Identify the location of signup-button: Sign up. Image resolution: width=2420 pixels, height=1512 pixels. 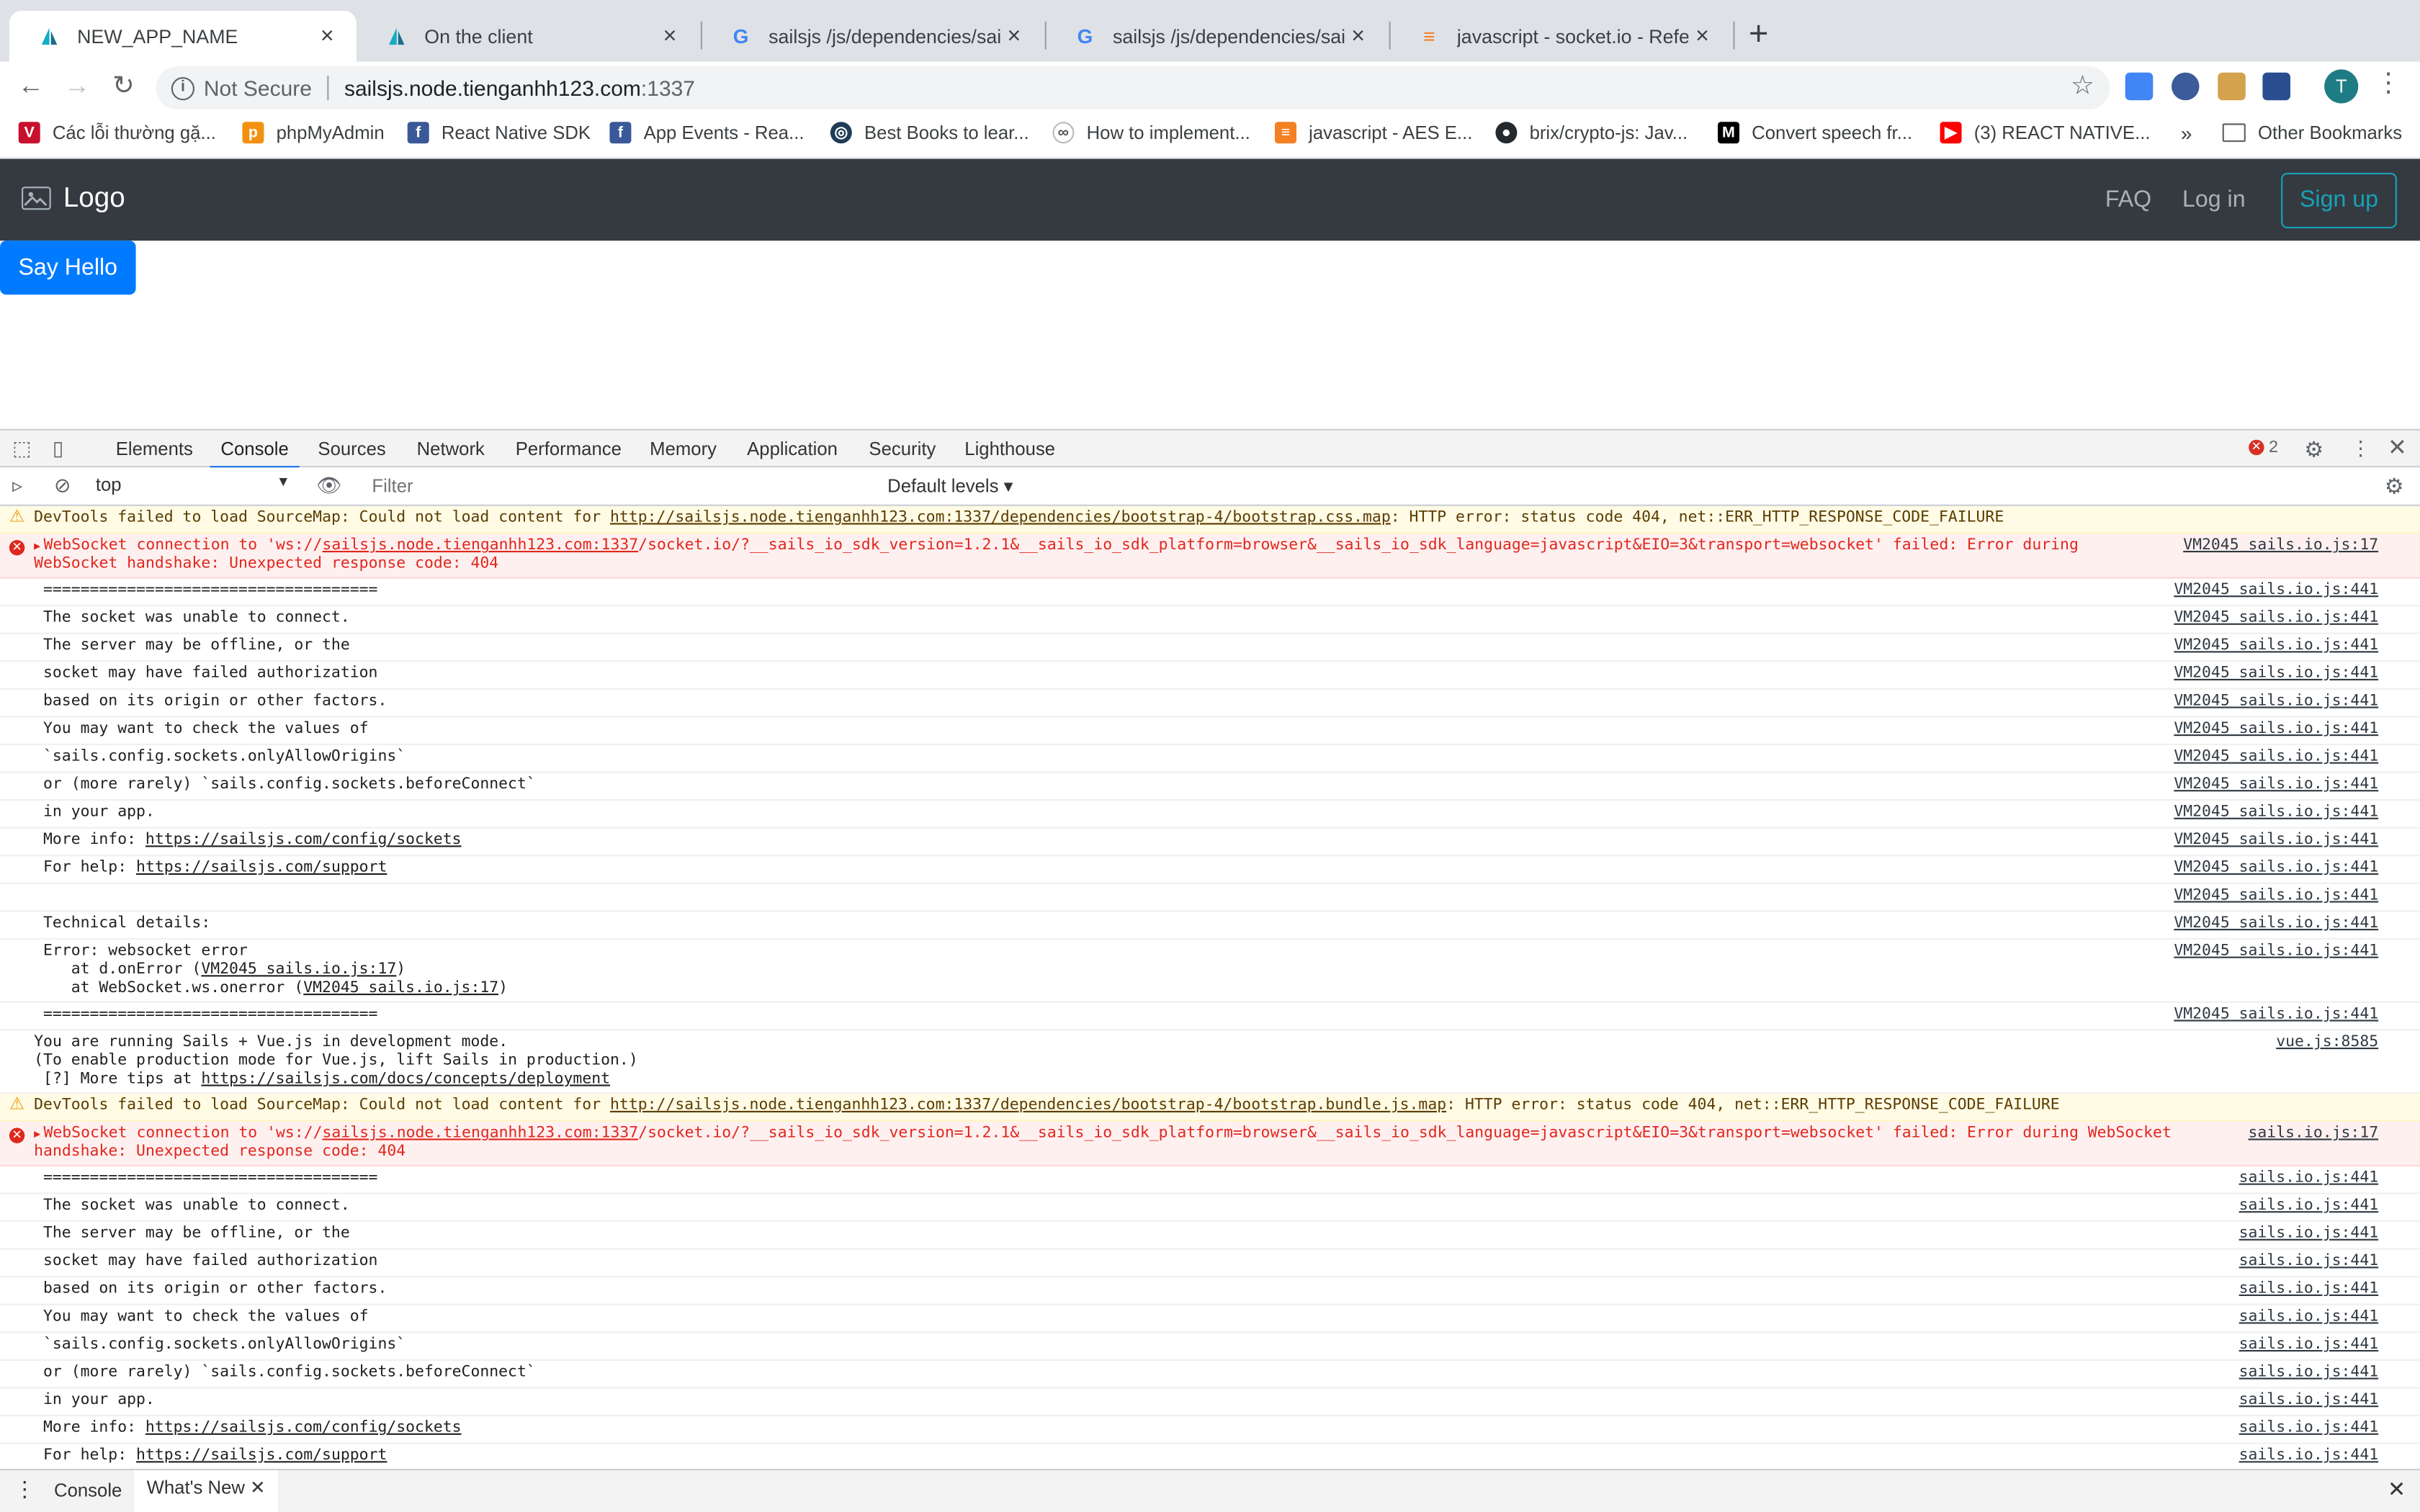
(2339, 201).